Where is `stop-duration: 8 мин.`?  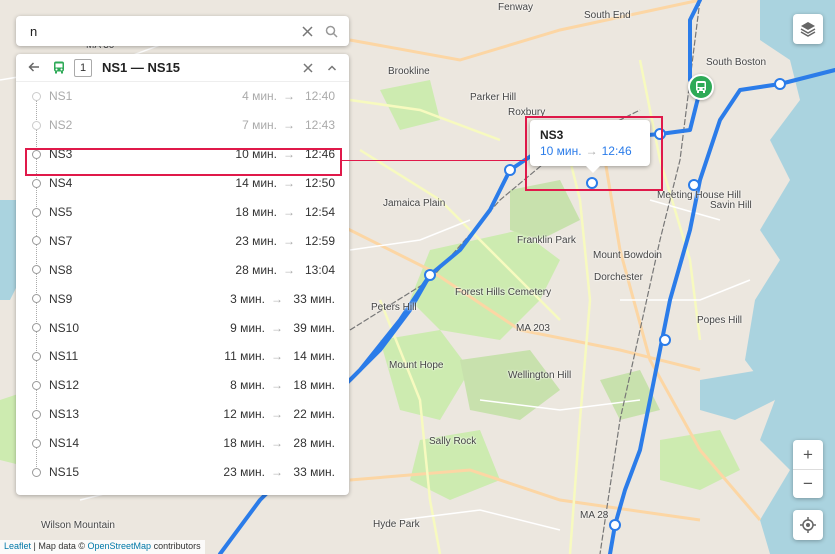 stop-duration: 8 мин. is located at coordinates (247, 385).